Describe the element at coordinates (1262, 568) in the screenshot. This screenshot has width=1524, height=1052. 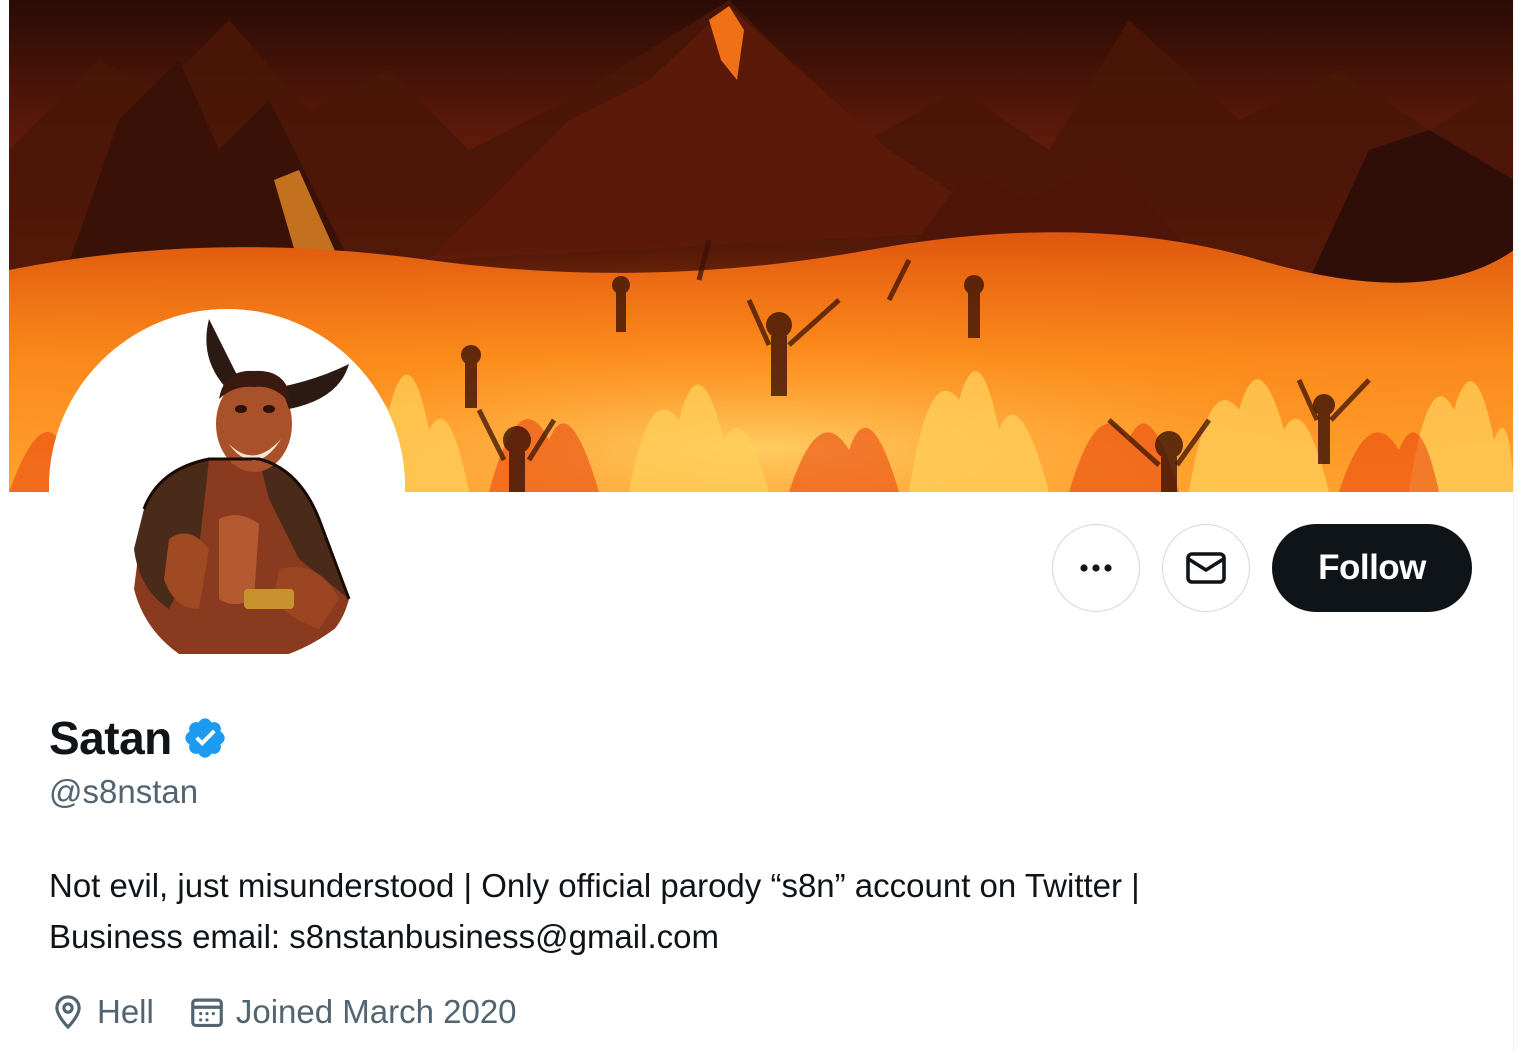
I see `profile-actions: Follow` at that location.